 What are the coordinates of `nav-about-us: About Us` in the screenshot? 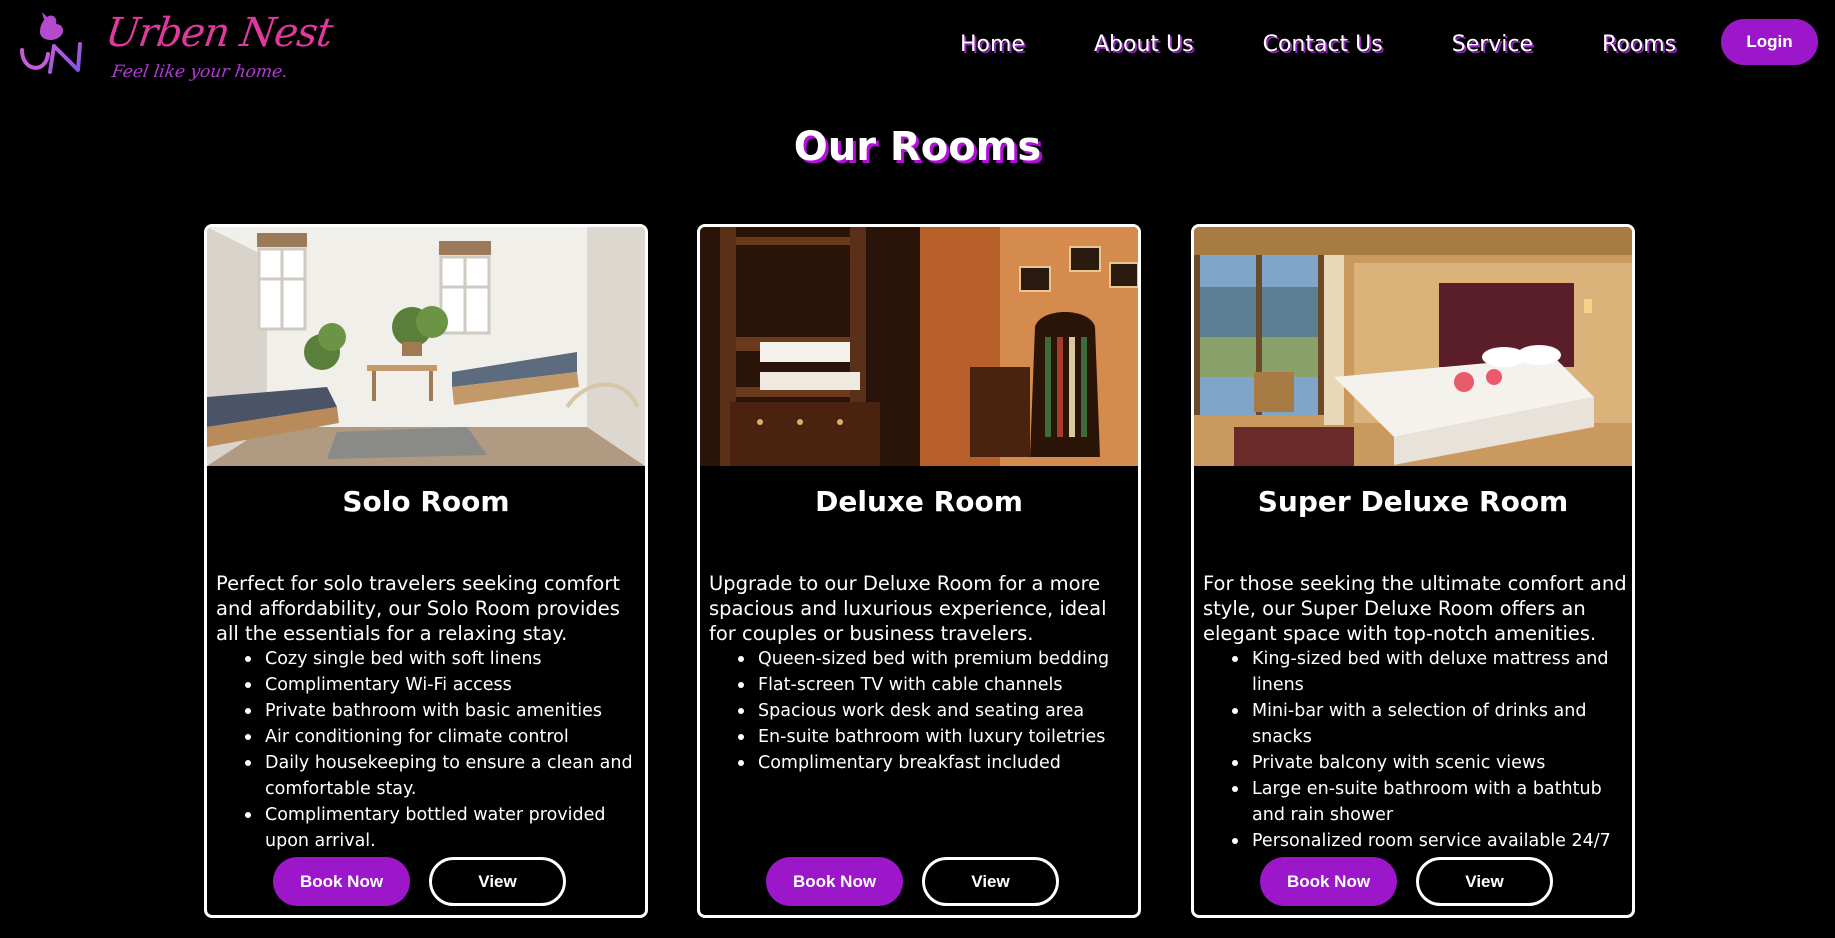 It's located at (1144, 44).